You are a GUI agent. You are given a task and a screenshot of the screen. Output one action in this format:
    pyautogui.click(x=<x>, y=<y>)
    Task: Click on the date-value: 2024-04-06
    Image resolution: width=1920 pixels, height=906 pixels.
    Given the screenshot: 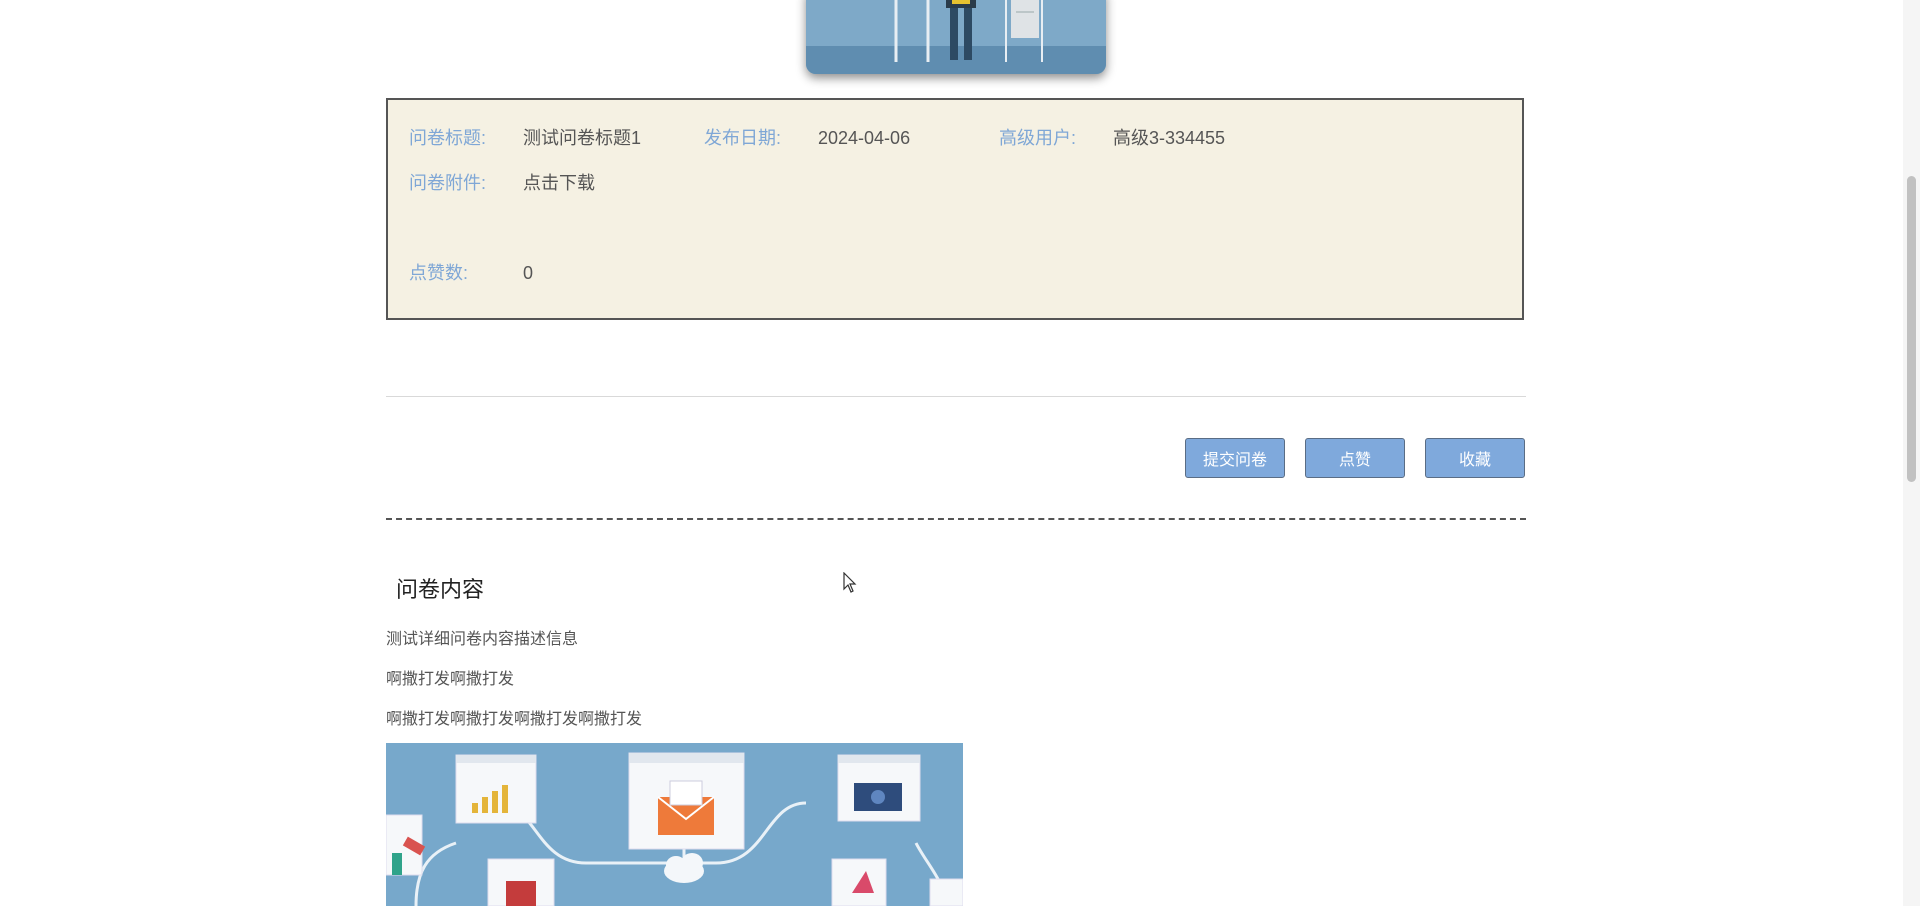 What is the action you would take?
    pyautogui.click(x=864, y=138)
    